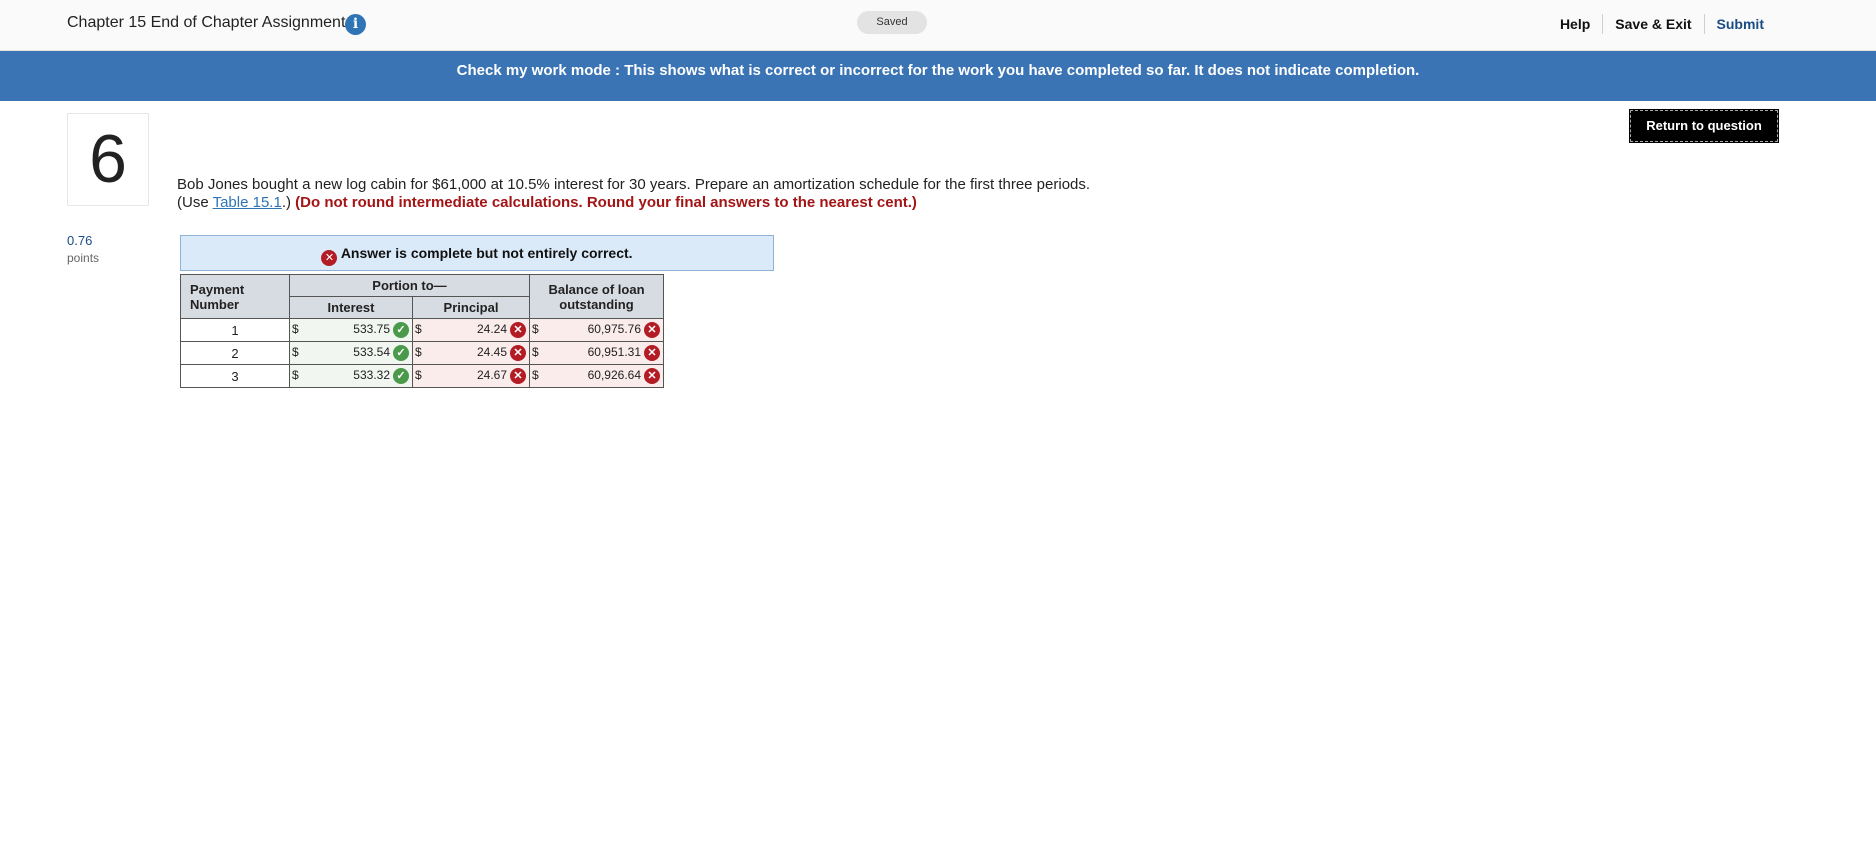  Describe the element at coordinates (288, 202) in the screenshot. I see `question-body-end: .)` at that location.